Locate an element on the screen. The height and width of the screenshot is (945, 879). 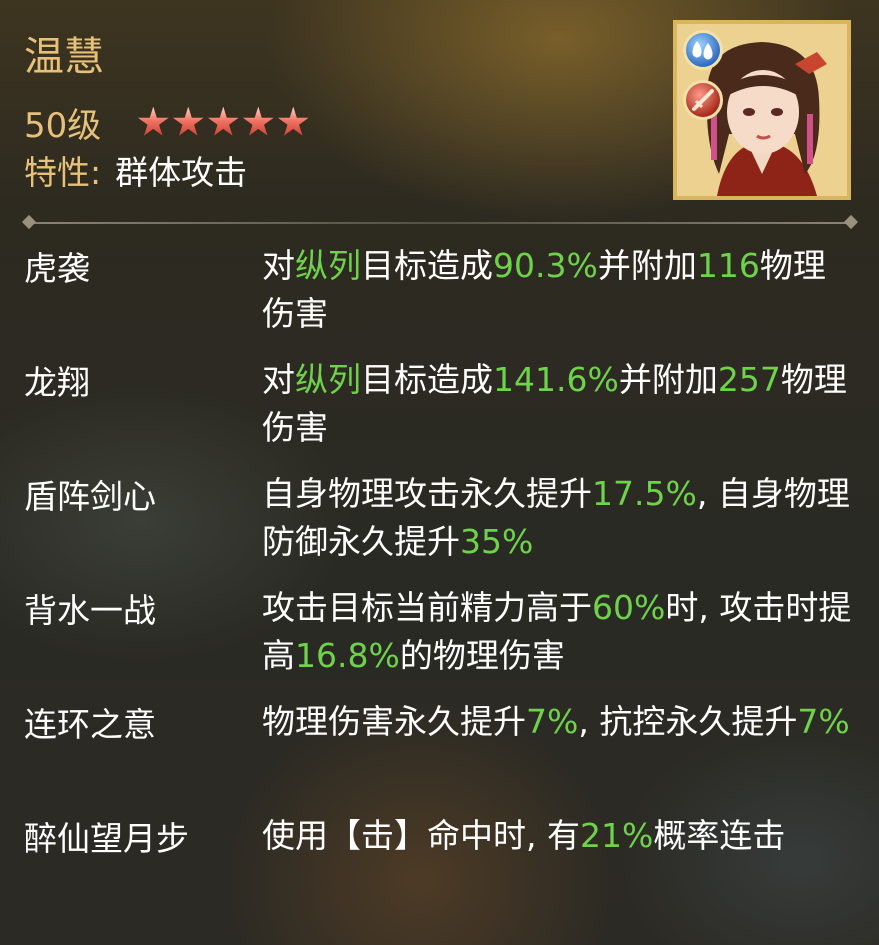
skill-name: 连环之意 is located at coordinates (90, 724).